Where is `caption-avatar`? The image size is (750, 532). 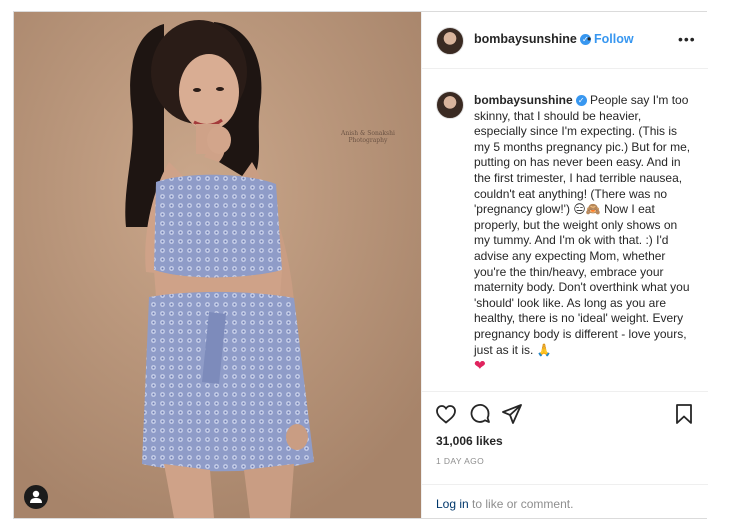 caption-avatar is located at coordinates (450, 105).